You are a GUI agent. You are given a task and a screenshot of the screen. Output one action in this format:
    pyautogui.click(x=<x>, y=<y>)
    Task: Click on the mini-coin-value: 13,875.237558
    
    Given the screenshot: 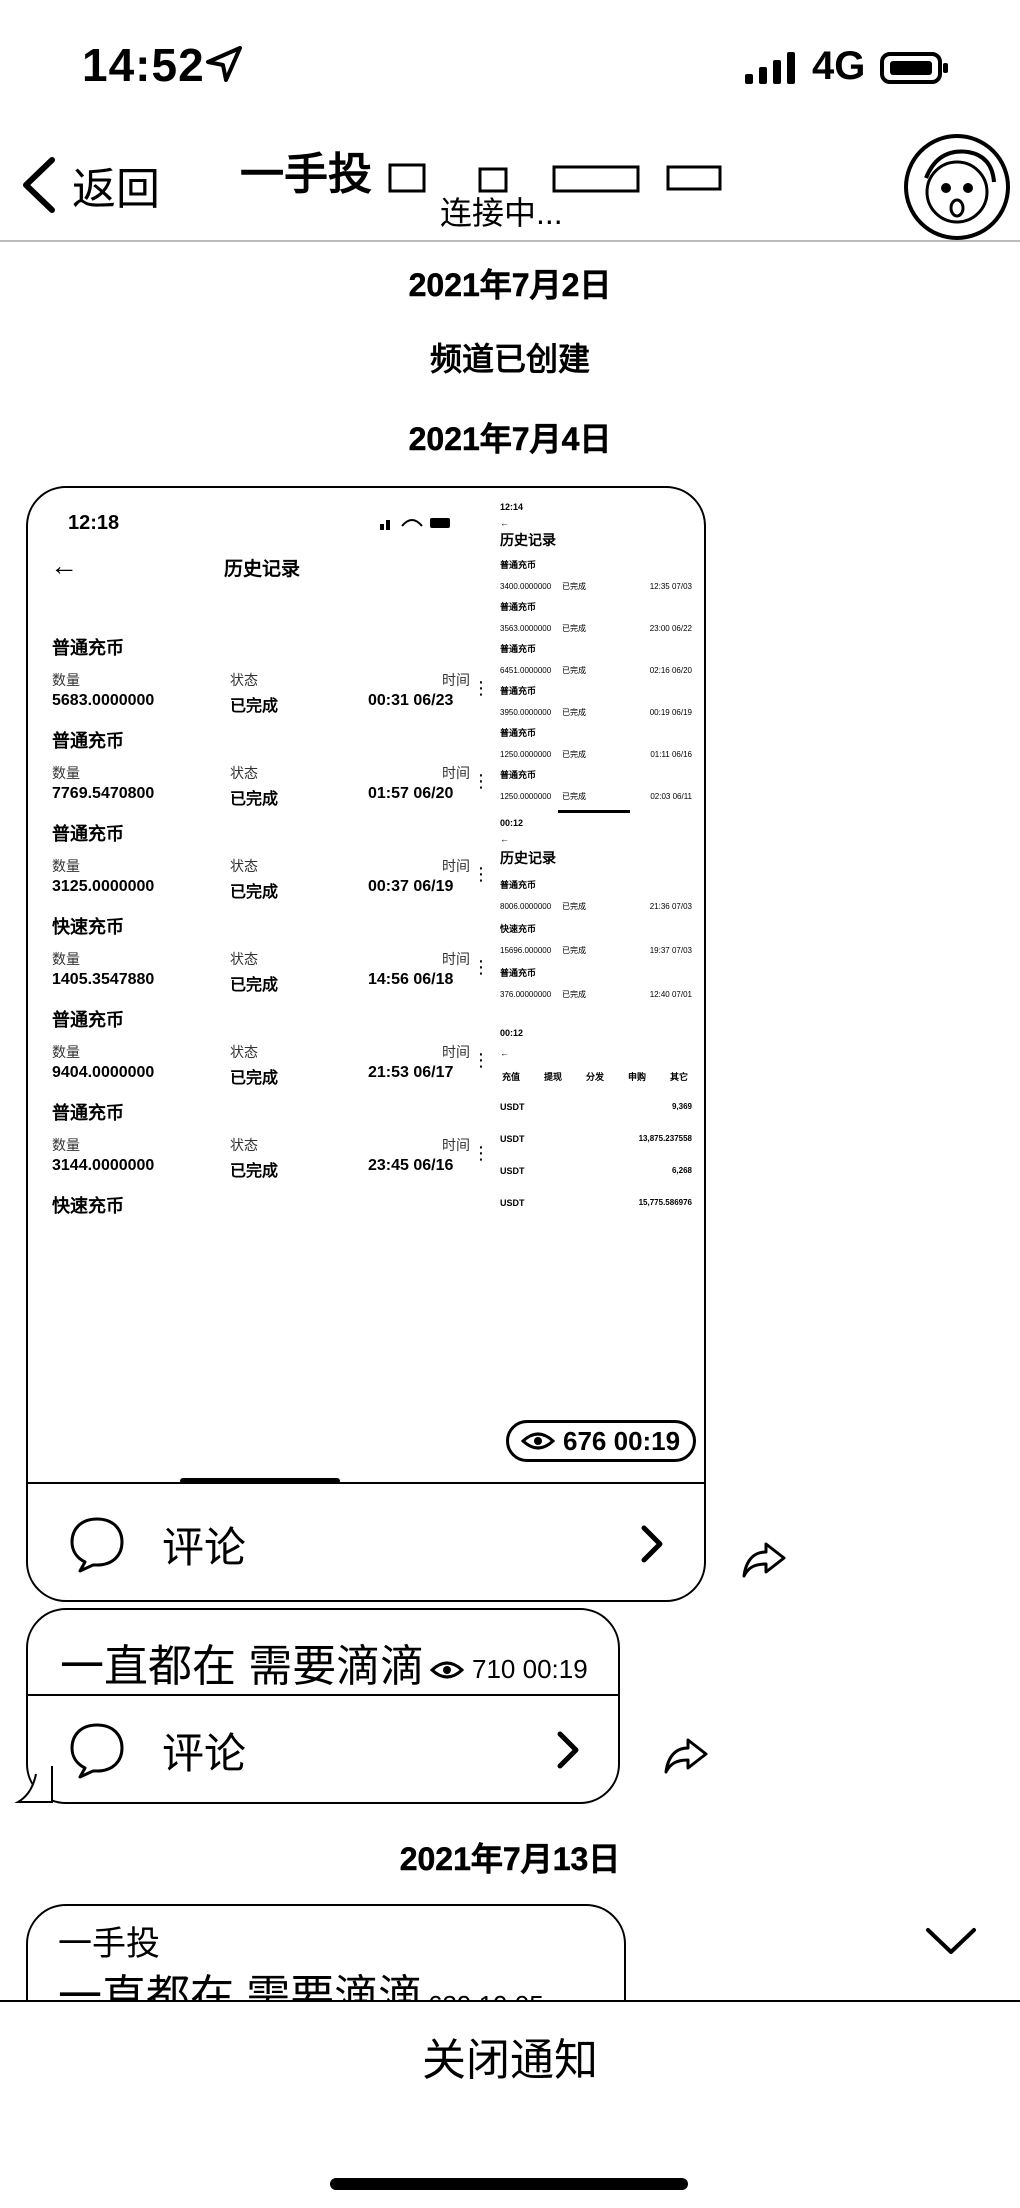 What is the action you would take?
    pyautogui.click(x=665, y=1138)
    